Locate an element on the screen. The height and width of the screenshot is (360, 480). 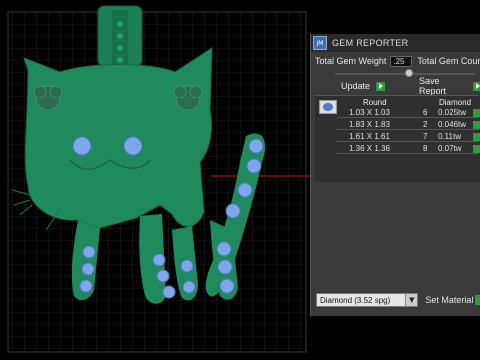
row-weight: 0.07tw is located at coordinates (450, 148).